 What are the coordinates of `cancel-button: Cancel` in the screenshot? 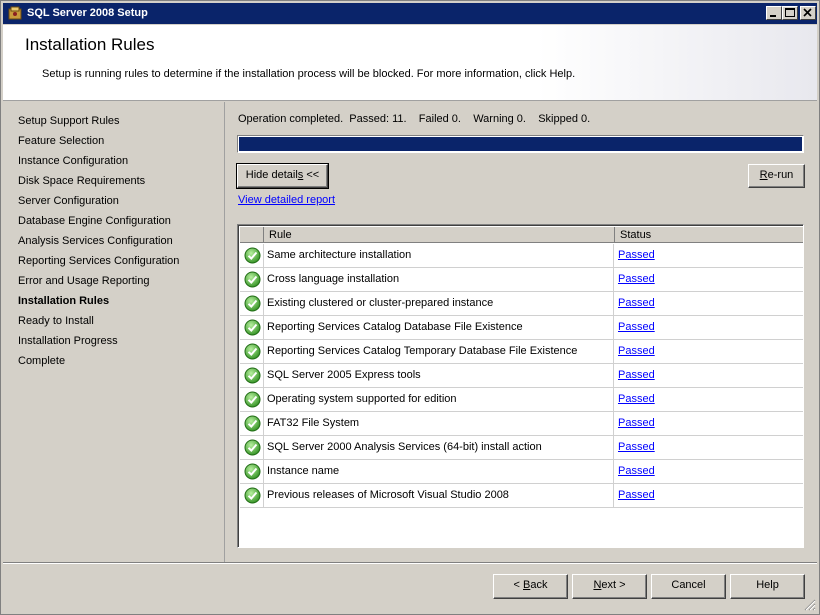 It's located at (688, 586).